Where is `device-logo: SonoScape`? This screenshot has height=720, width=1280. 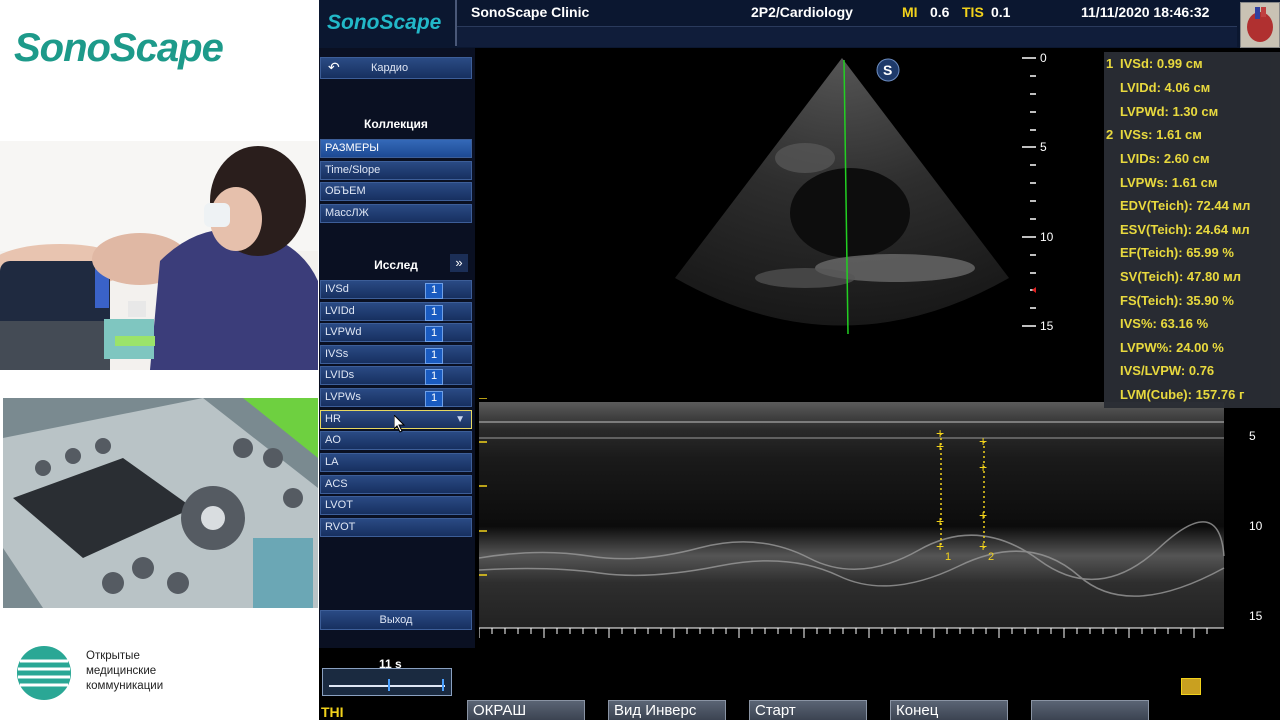 device-logo: SonoScape is located at coordinates (384, 22).